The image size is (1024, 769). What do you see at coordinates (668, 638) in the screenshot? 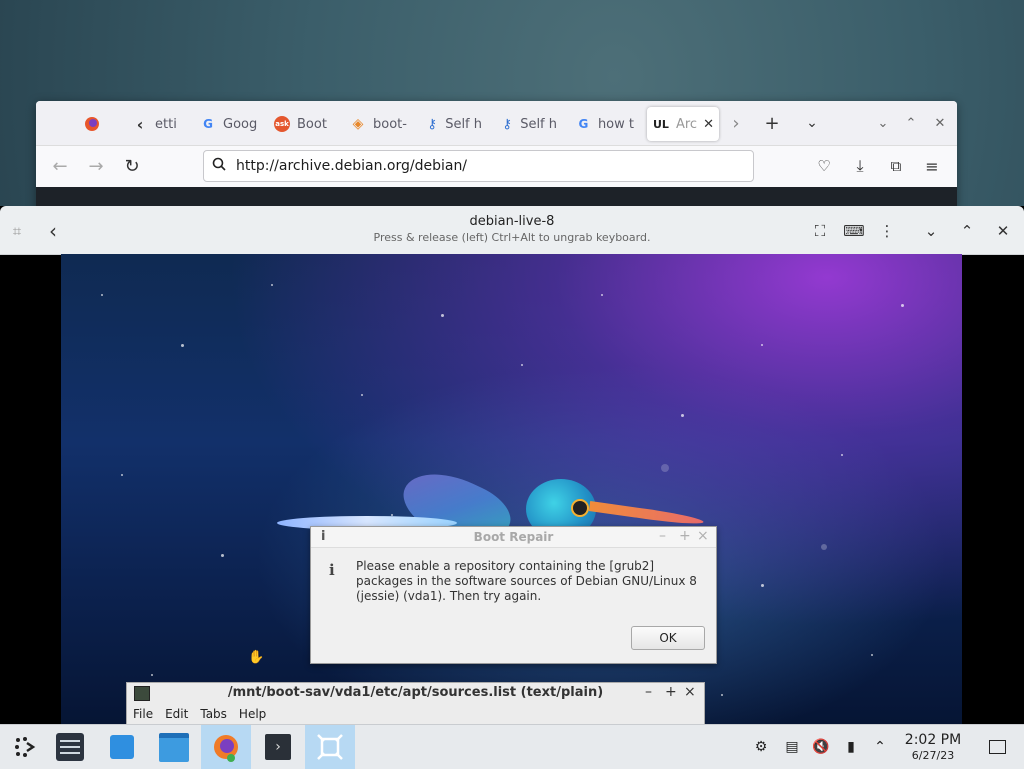
I see `ok-button: OK` at bounding box center [668, 638].